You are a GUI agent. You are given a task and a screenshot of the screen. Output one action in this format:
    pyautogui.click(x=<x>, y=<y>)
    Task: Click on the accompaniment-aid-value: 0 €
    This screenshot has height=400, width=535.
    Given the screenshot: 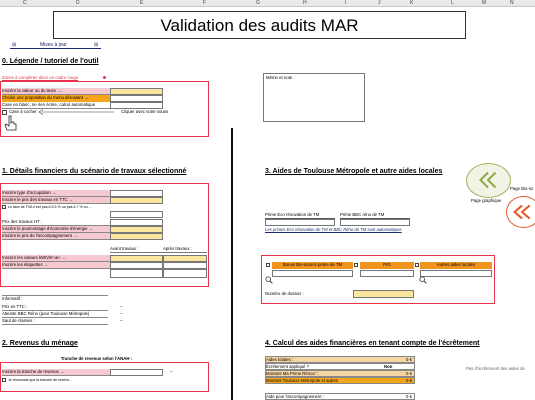 What is the action you would take?
    pyautogui.click(x=409, y=396)
    